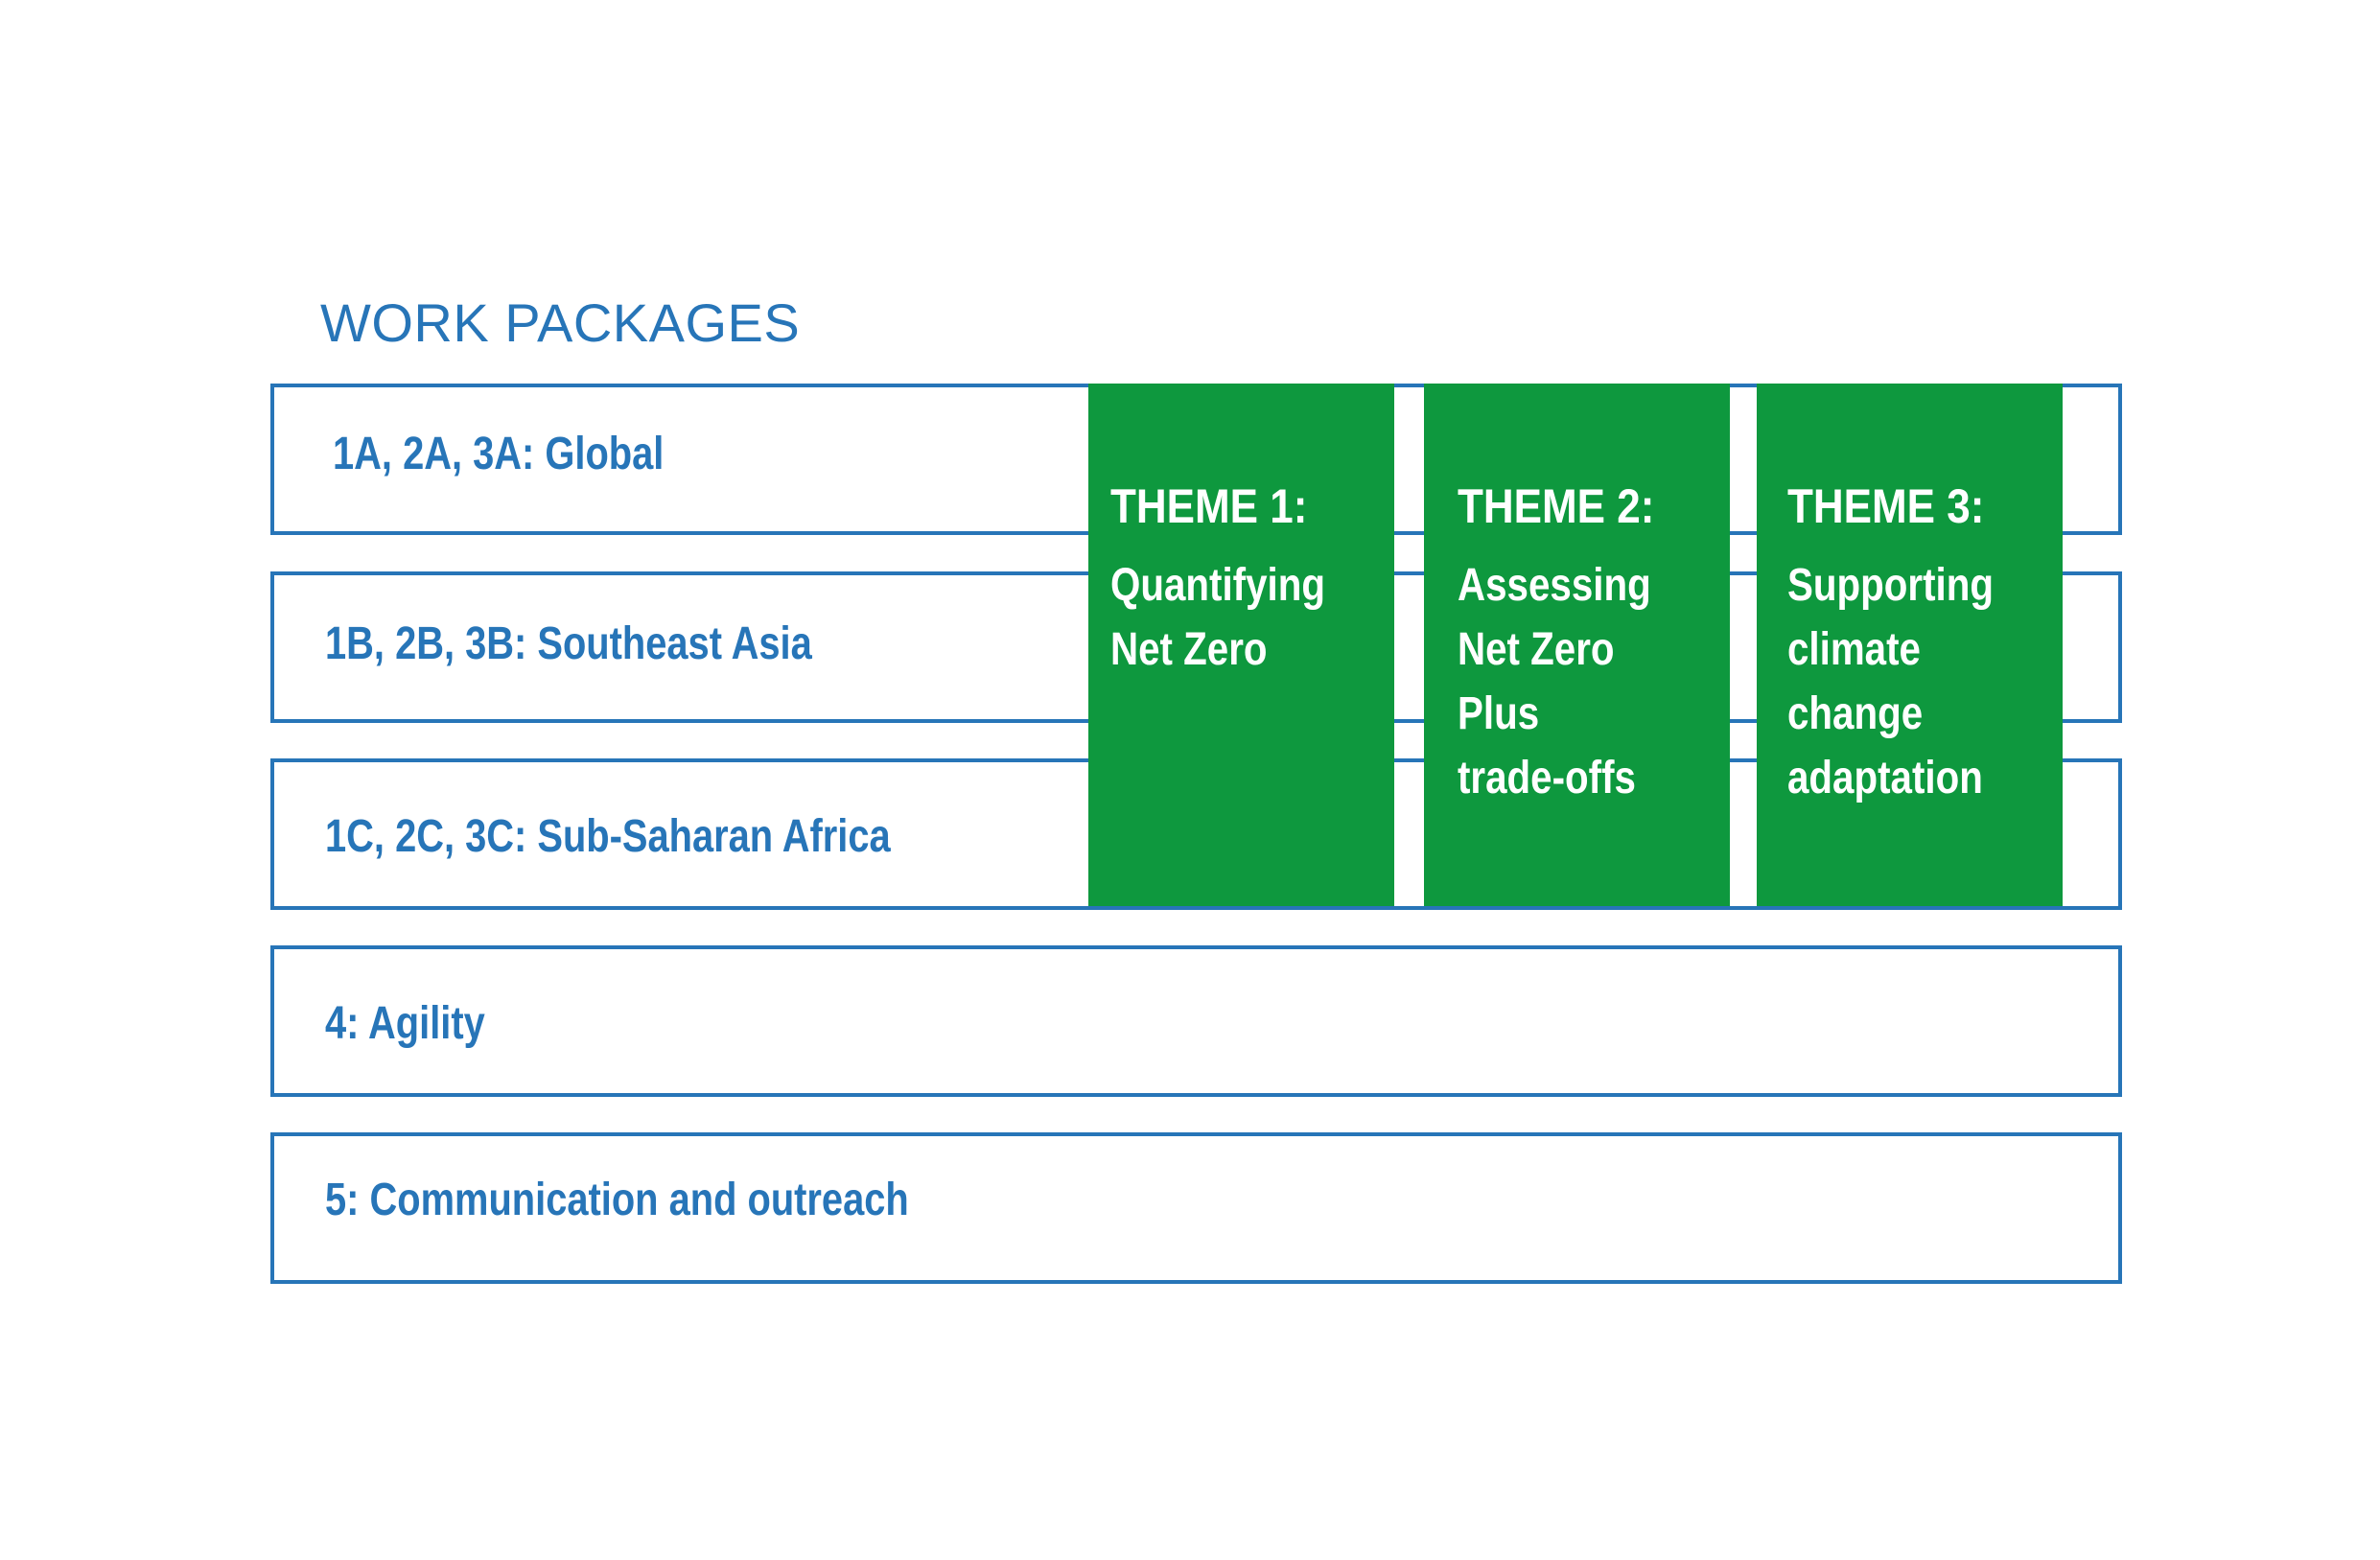  Describe the element at coordinates (1855, 714) in the screenshot. I see `theme-line: change` at that location.